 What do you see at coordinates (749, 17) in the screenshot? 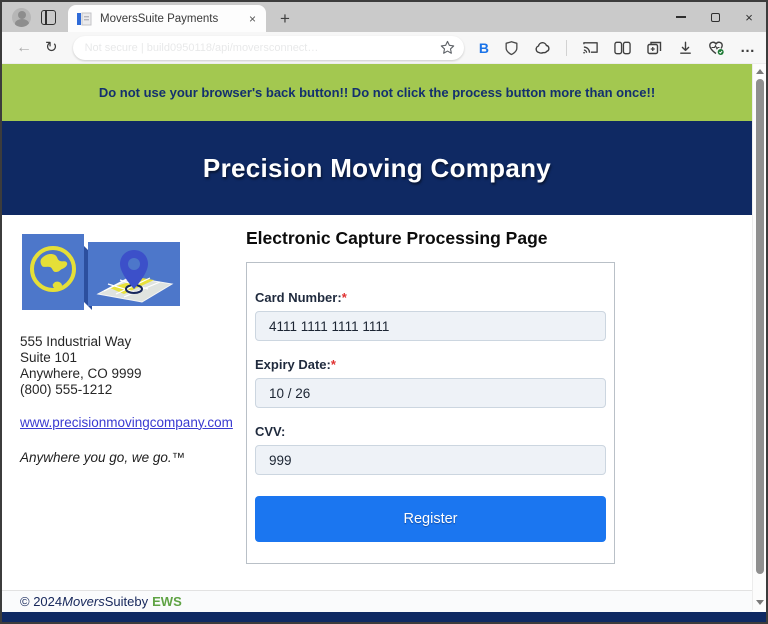
I see `close-button: ×` at bounding box center [749, 17].